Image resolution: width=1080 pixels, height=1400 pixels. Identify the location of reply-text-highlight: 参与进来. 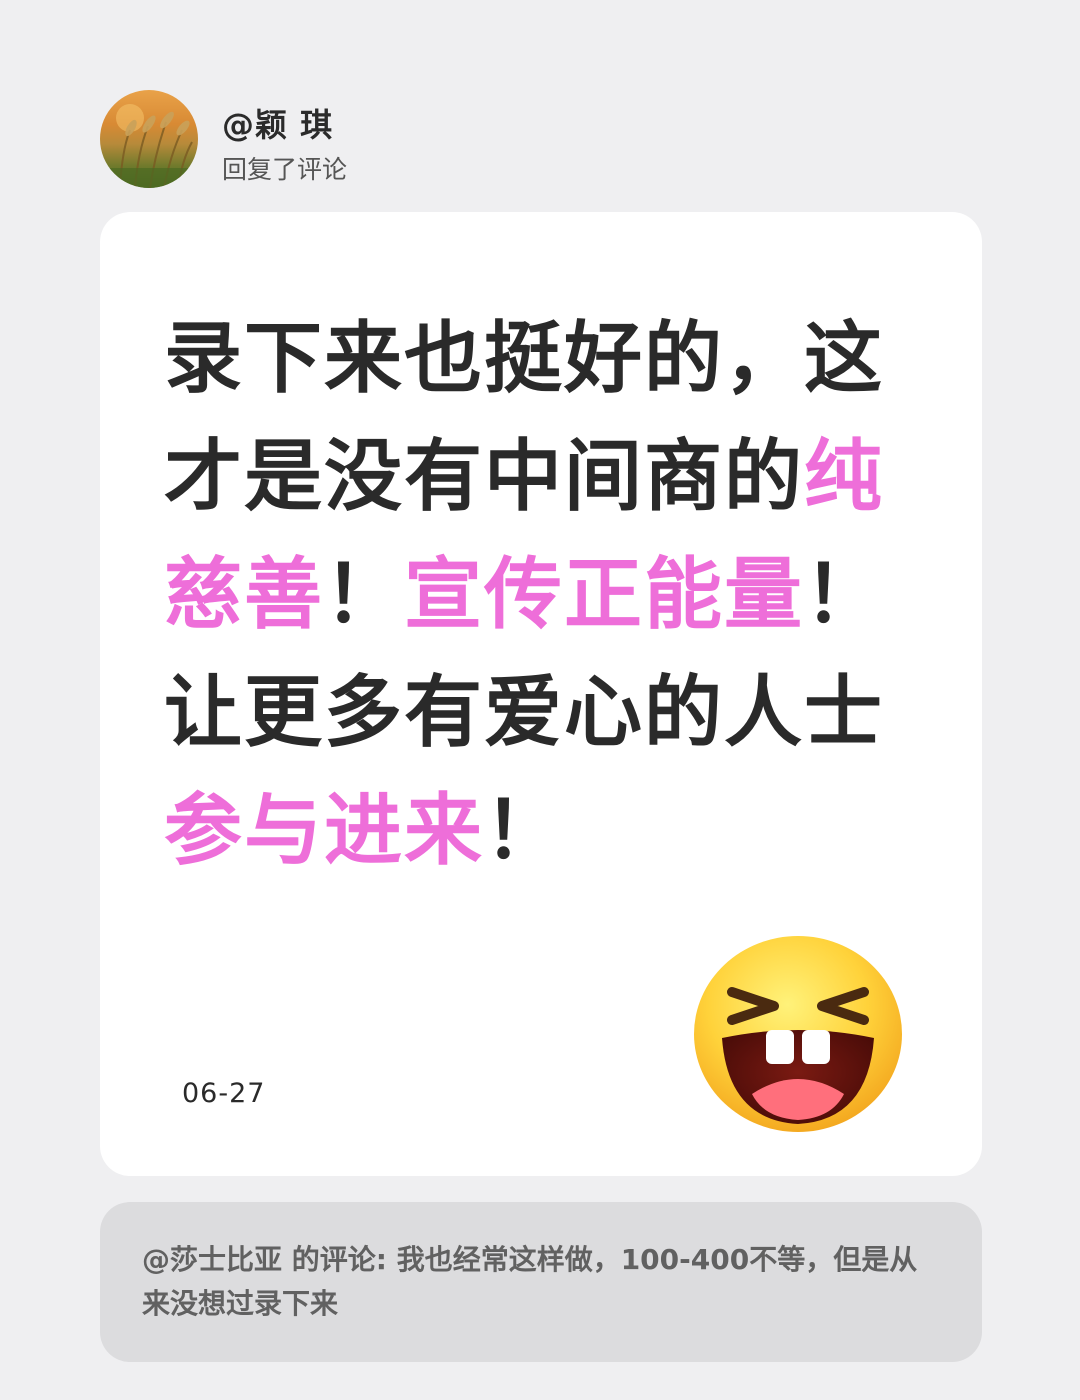
(324, 831).